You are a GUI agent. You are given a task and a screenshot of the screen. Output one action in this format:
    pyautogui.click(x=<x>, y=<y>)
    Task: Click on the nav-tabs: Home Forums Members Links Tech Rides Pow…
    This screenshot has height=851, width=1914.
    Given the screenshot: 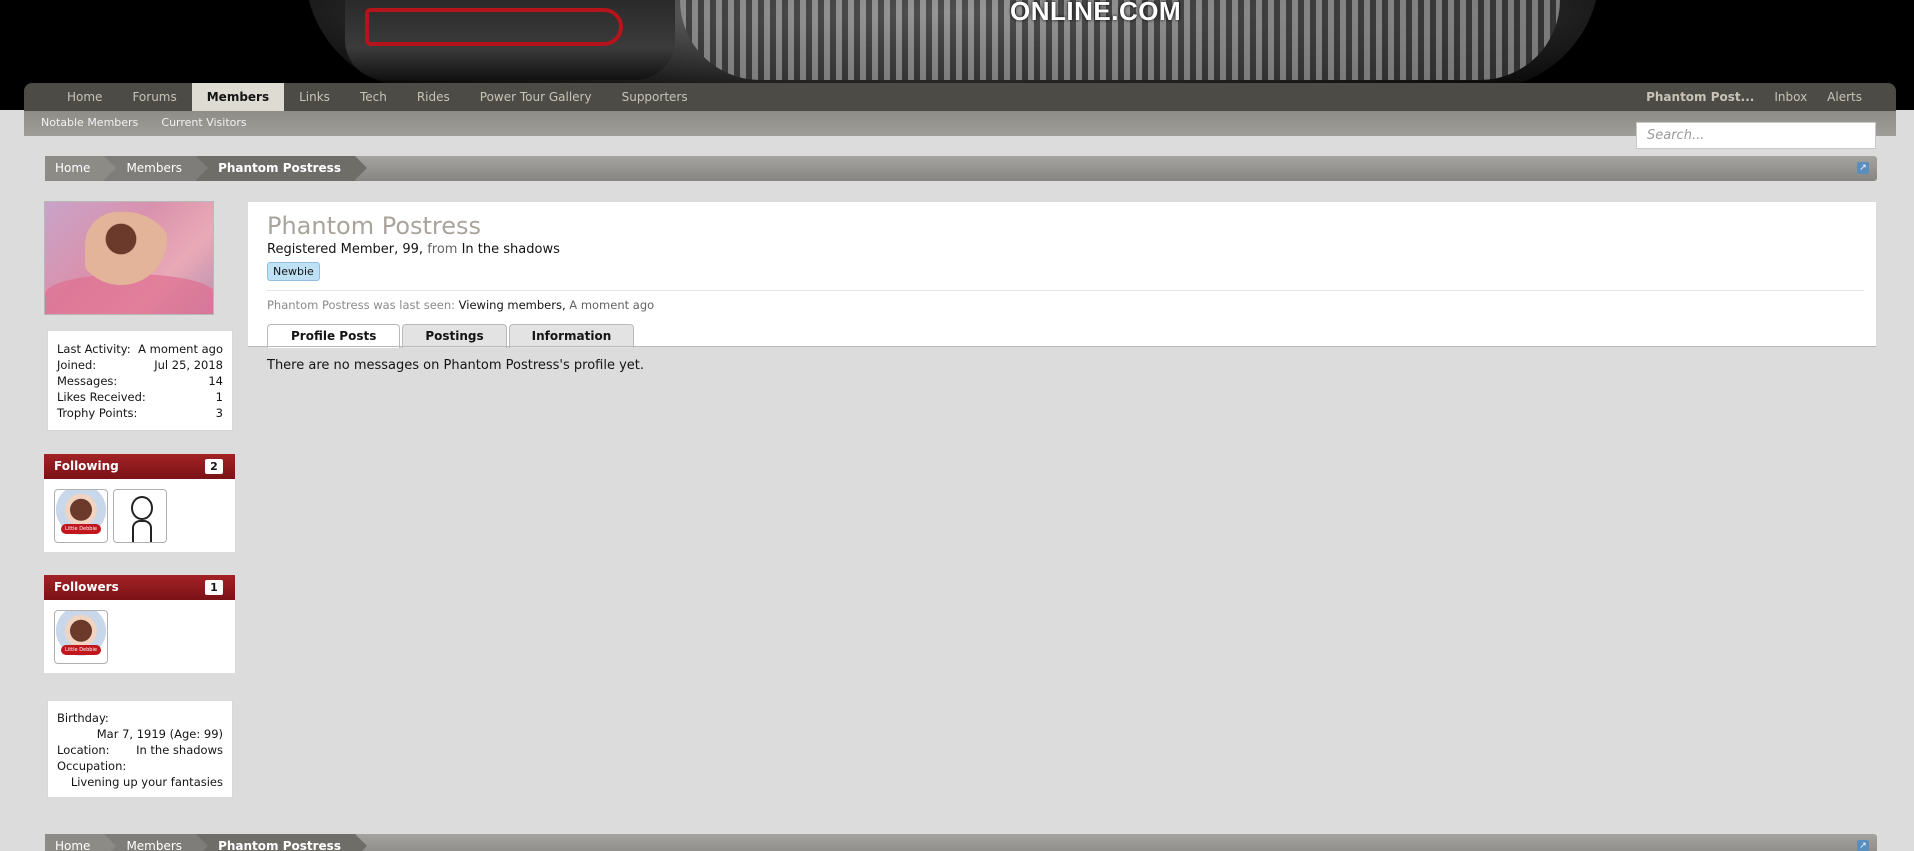 What is the action you would take?
    pyautogui.click(x=377, y=97)
    